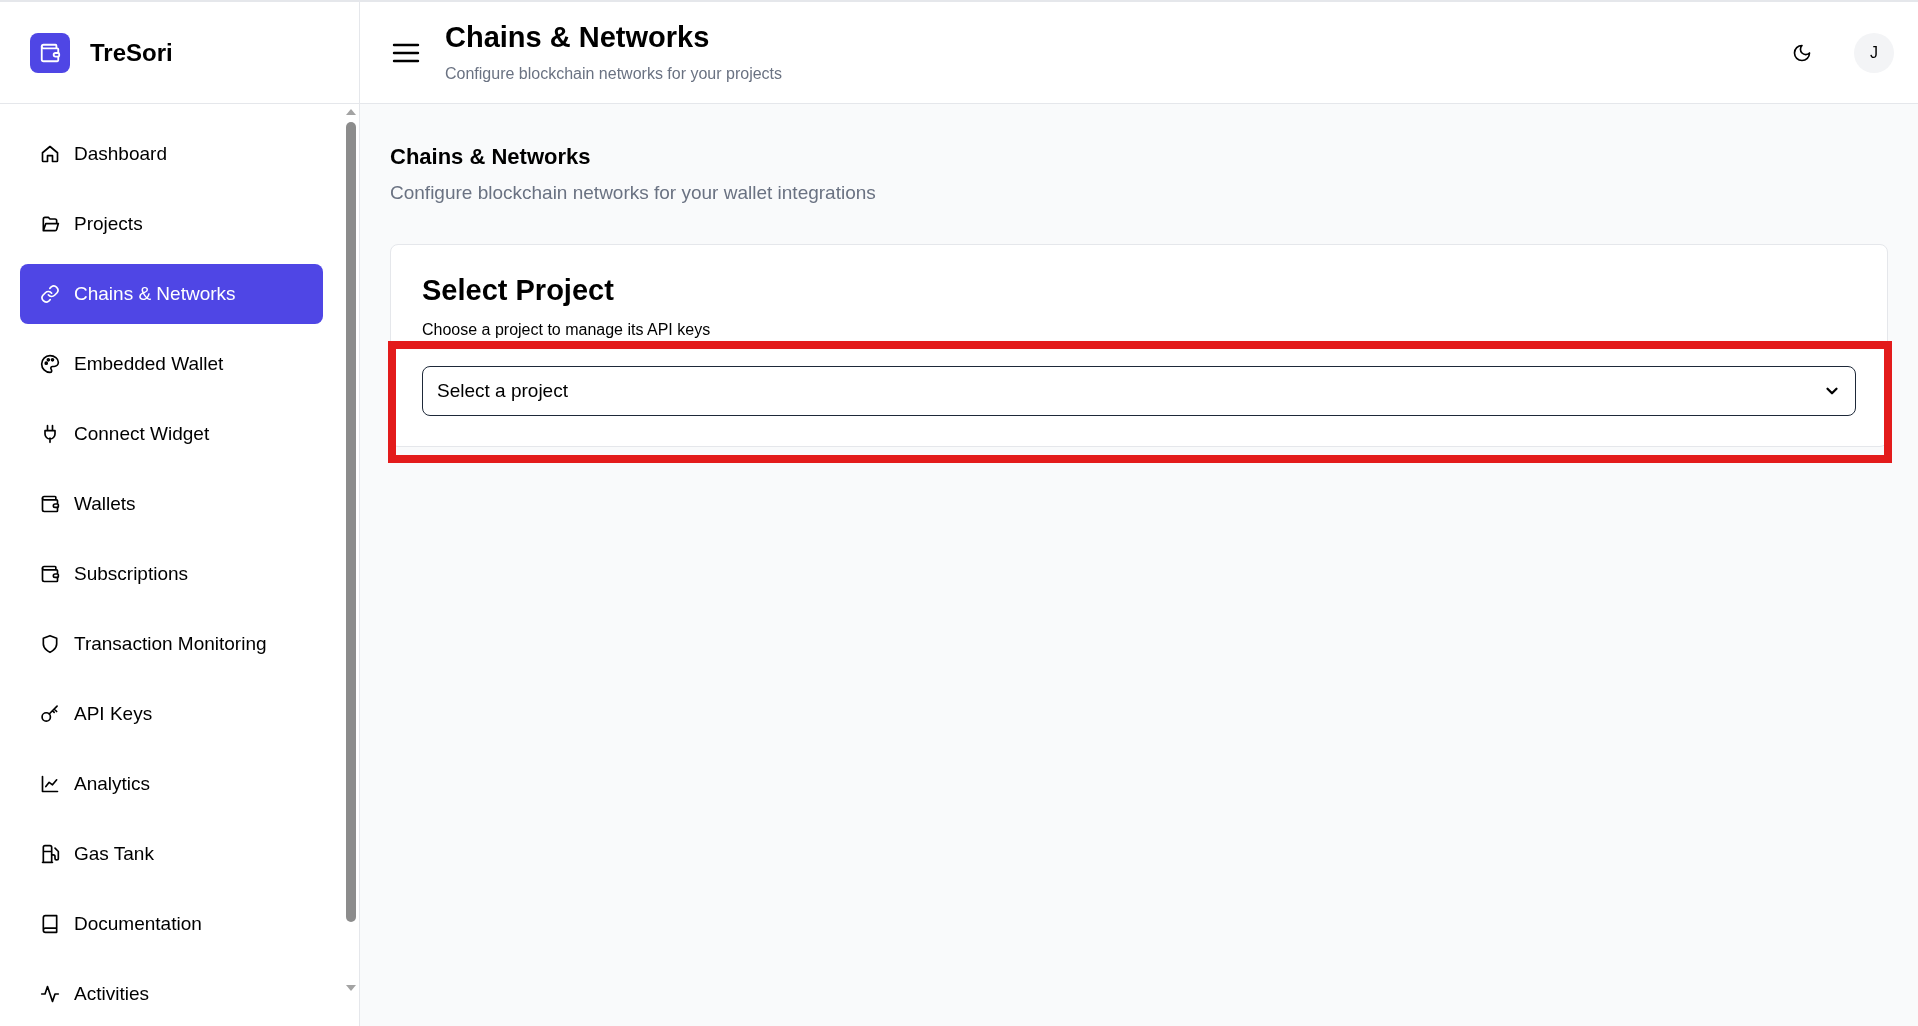 This screenshot has height=1026, width=1918. Describe the element at coordinates (50, 994) in the screenshot. I see `pulse-icon` at that location.